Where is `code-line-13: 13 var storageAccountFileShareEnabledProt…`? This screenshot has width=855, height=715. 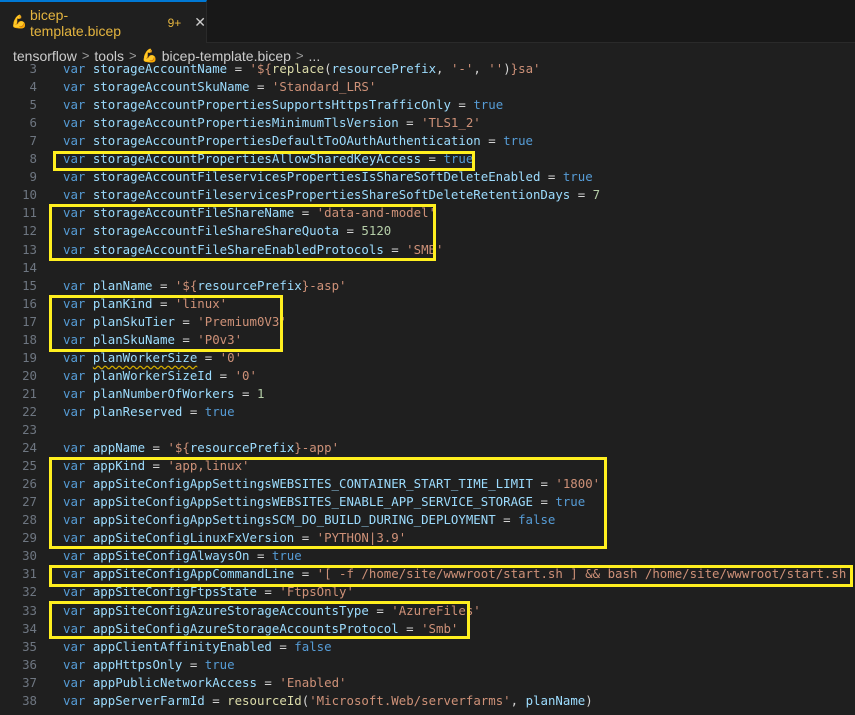 code-line-13: 13 var storageAccountFileShareEnabledProt… is located at coordinates (427, 250).